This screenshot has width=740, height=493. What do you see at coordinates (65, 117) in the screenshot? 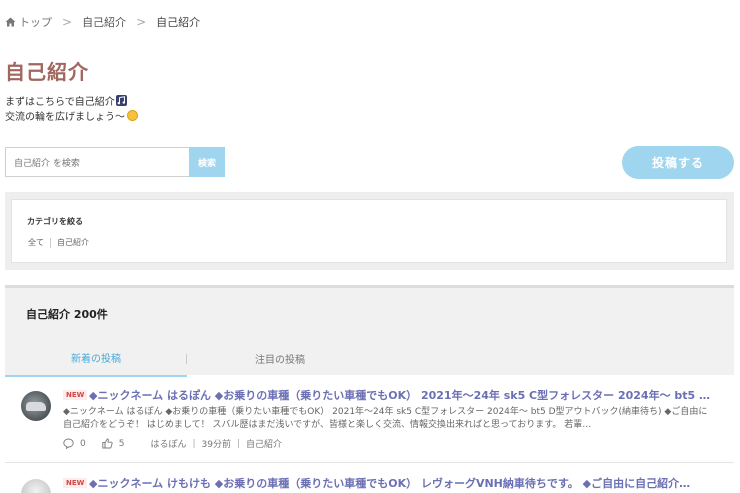
I see `intro-line-2: 交流の輪を広げましょう〜` at bounding box center [65, 117].